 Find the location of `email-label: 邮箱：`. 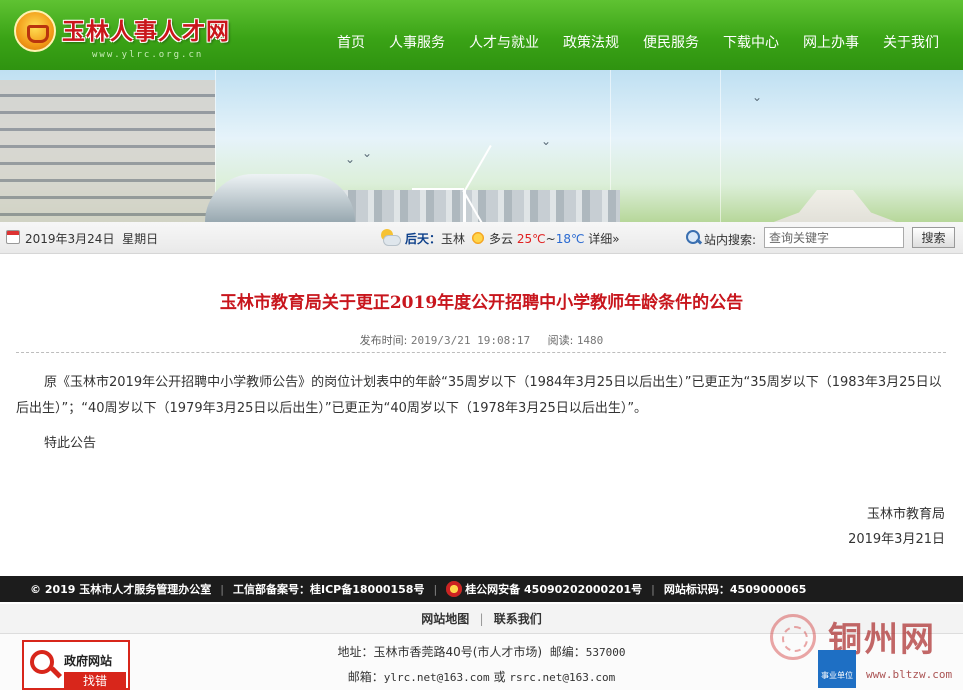

email-label: 邮箱： is located at coordinates (365, 677).